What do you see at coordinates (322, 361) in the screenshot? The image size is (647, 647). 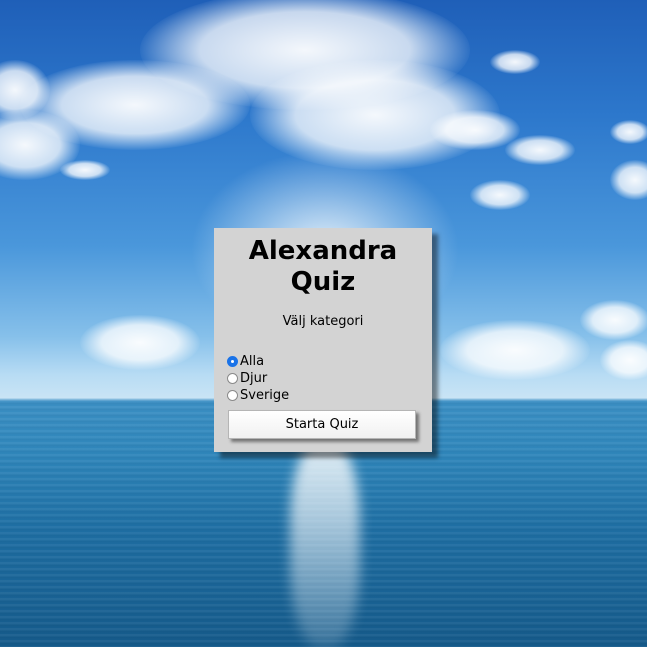 I see `category-option-alla: Alla` at bounding box center [322, 361].